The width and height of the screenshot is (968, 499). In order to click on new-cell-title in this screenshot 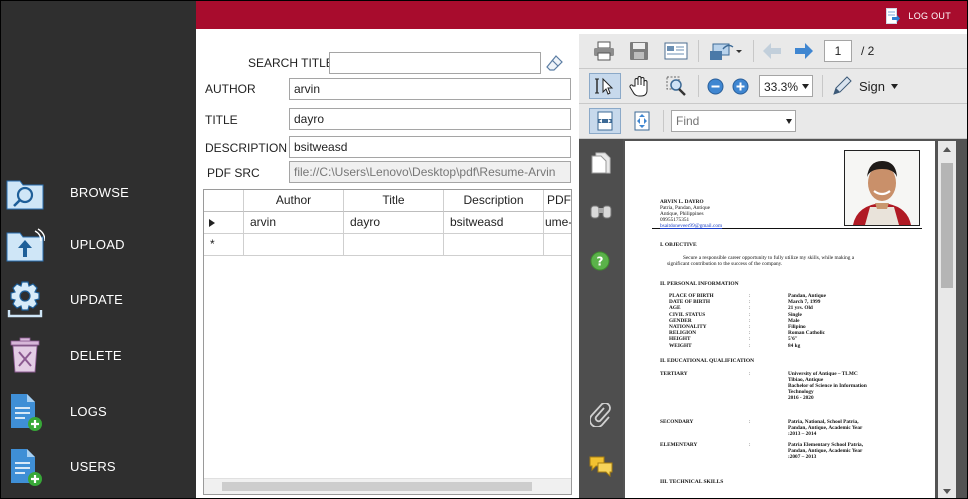, I will do `click(394, 245)`.